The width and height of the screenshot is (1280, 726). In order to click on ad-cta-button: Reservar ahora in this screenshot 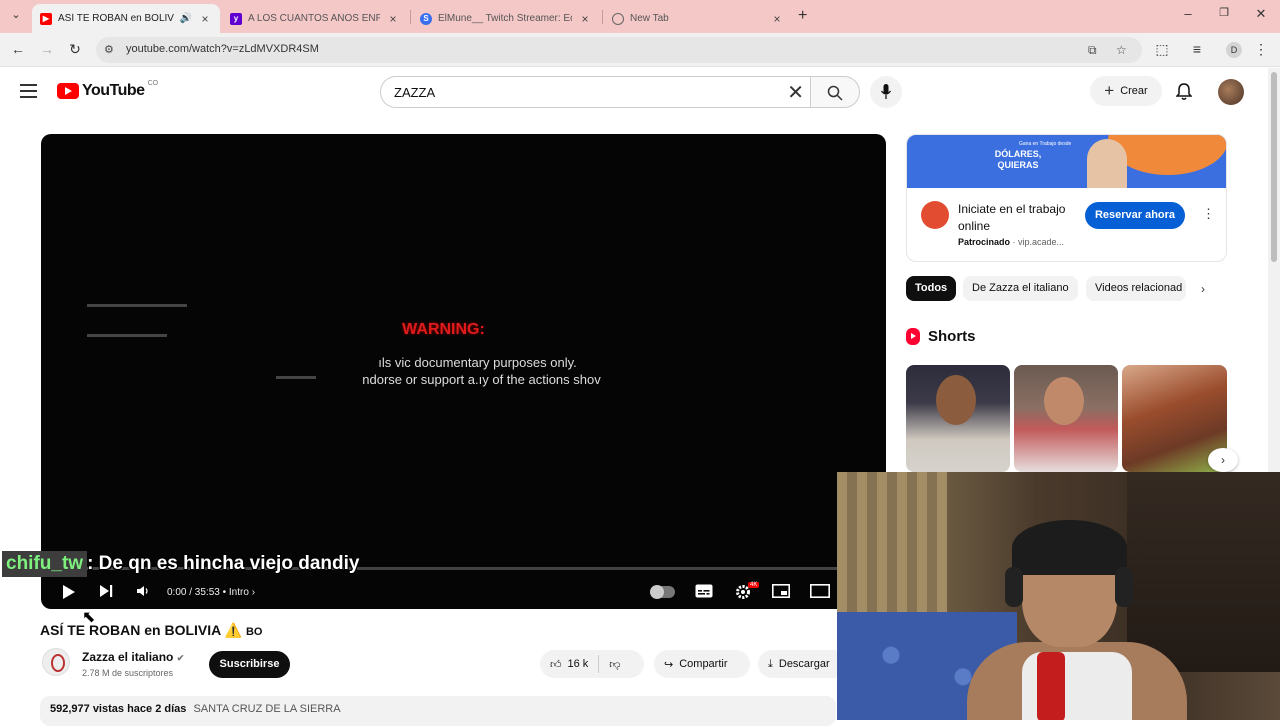, I will do `click(1135, 215)`.